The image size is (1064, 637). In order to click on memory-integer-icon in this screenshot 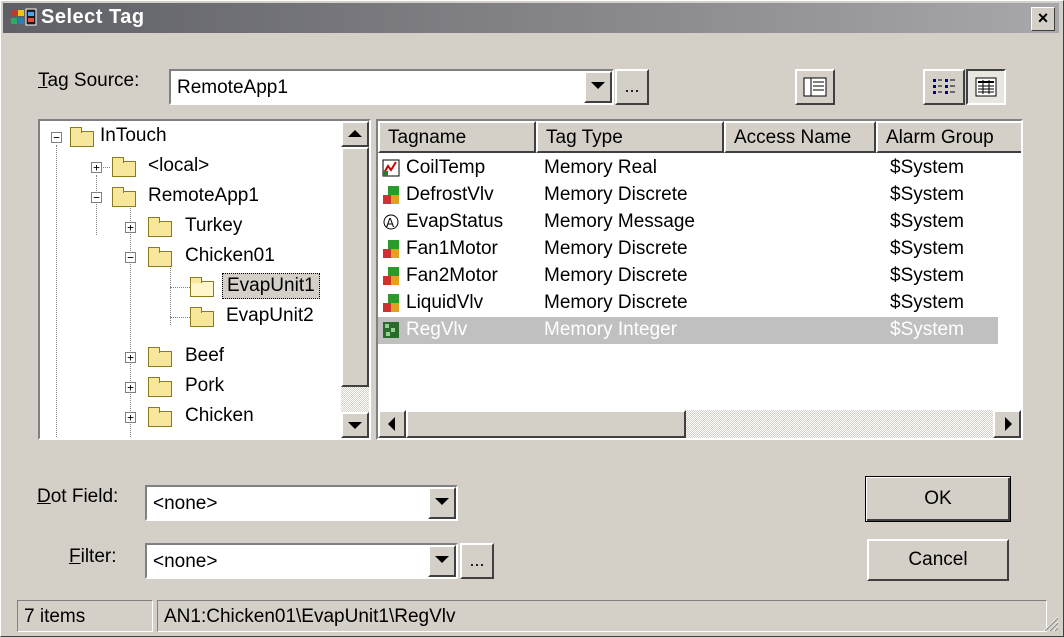, I will do `click(391, 330)`.